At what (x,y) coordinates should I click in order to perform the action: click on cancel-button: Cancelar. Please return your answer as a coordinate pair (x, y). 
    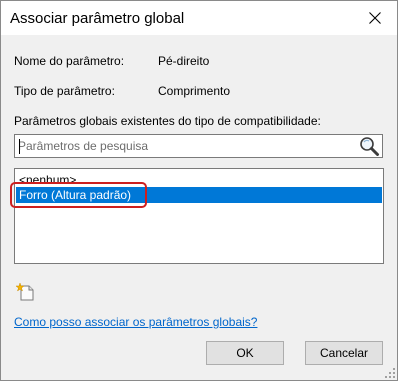
    Looking at the image, I should click on (344, 353).